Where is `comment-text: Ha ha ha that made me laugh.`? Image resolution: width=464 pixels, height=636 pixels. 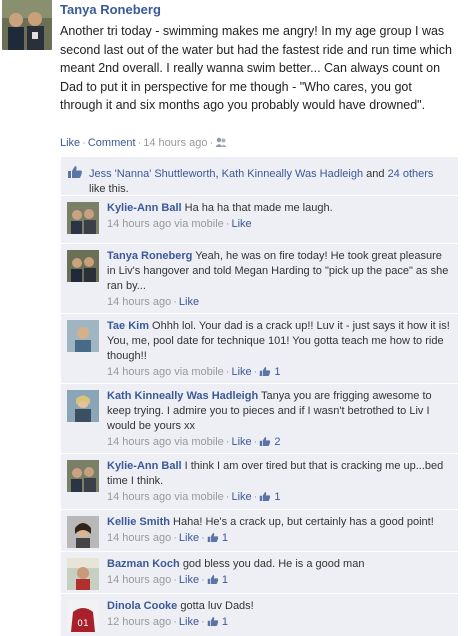
comment-text: Ha ha ha that made me laugh. is located at coordinates (258, 208).